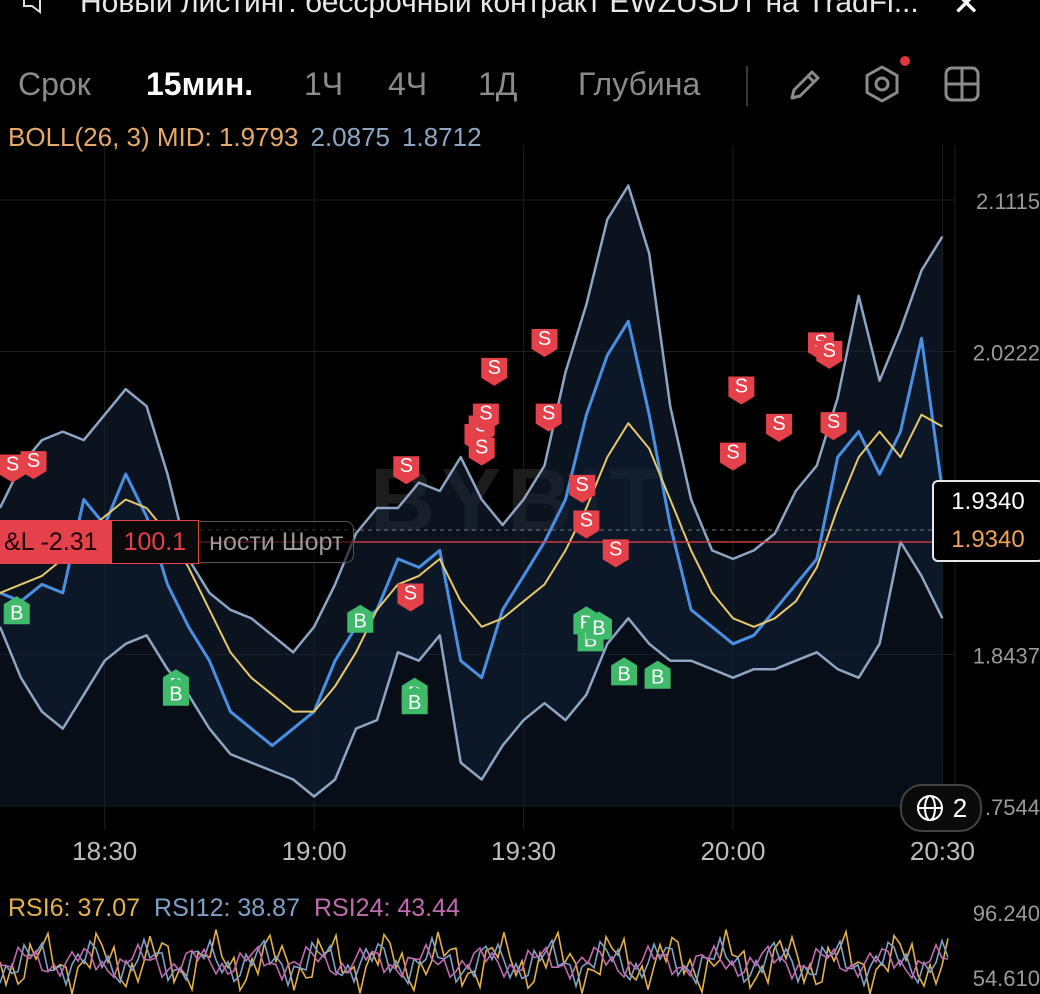 This screenshot has height=994, width=1040. I want to click on rsi24-label: RSI24: 43.44, so click(386, 908).